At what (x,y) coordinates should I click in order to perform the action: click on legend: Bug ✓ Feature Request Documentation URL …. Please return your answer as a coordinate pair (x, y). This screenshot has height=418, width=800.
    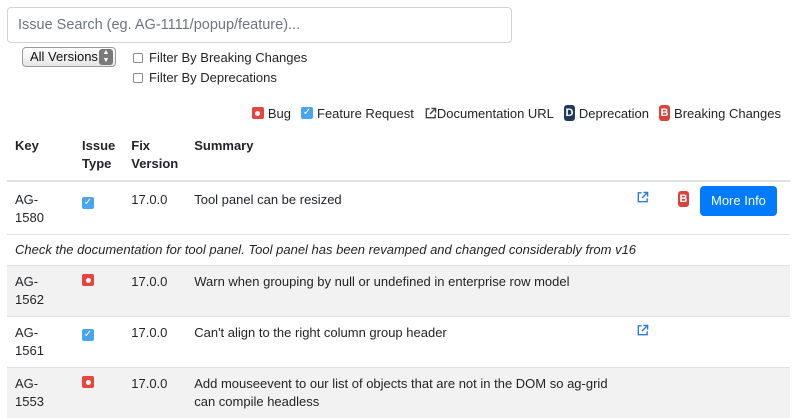
    Looking at the image, I should click on (516, 113).